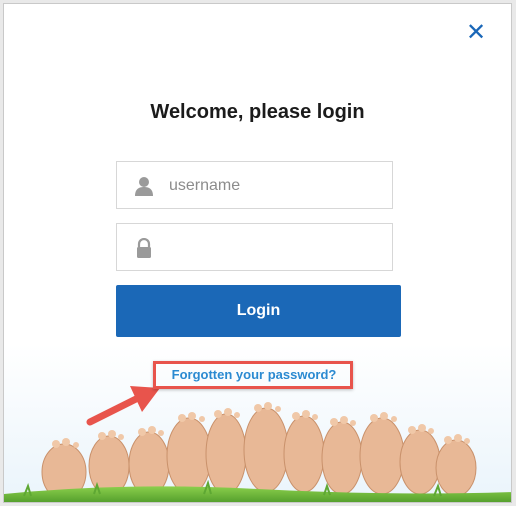 This screenshot has height=506, width=516. What do you see at coordinates (123, 406) in the screenshot?
I see `annotation-arrow` at bounding box center [123, 406].